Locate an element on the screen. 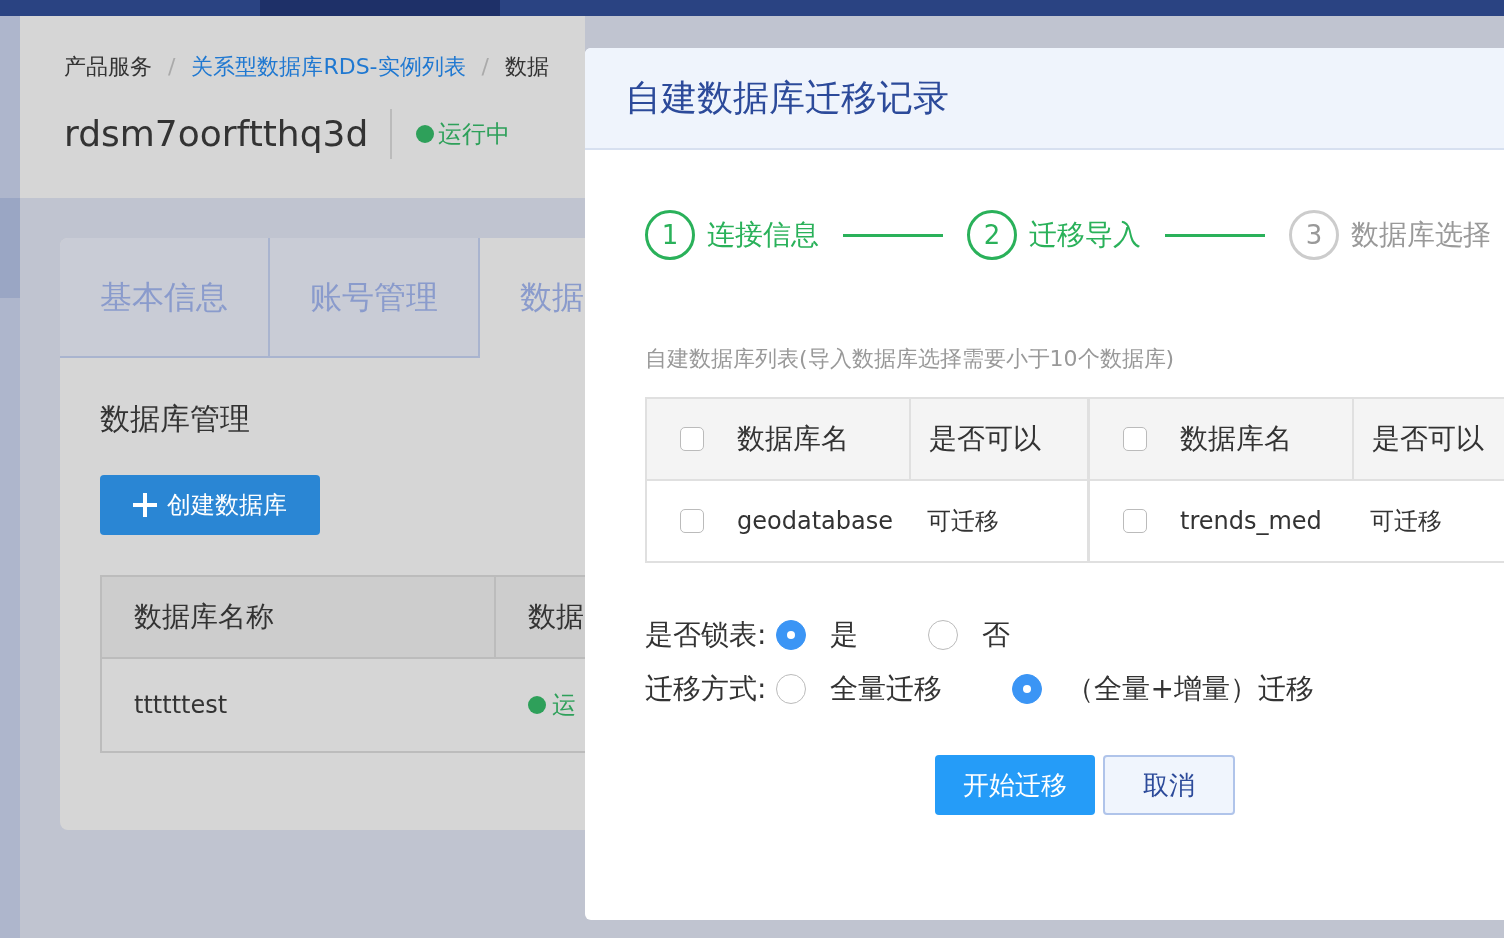 Image resolution: width=1504 pixels, height=938 pixels. table-cell-text: ttttttest is located at coordinates (181, 705).